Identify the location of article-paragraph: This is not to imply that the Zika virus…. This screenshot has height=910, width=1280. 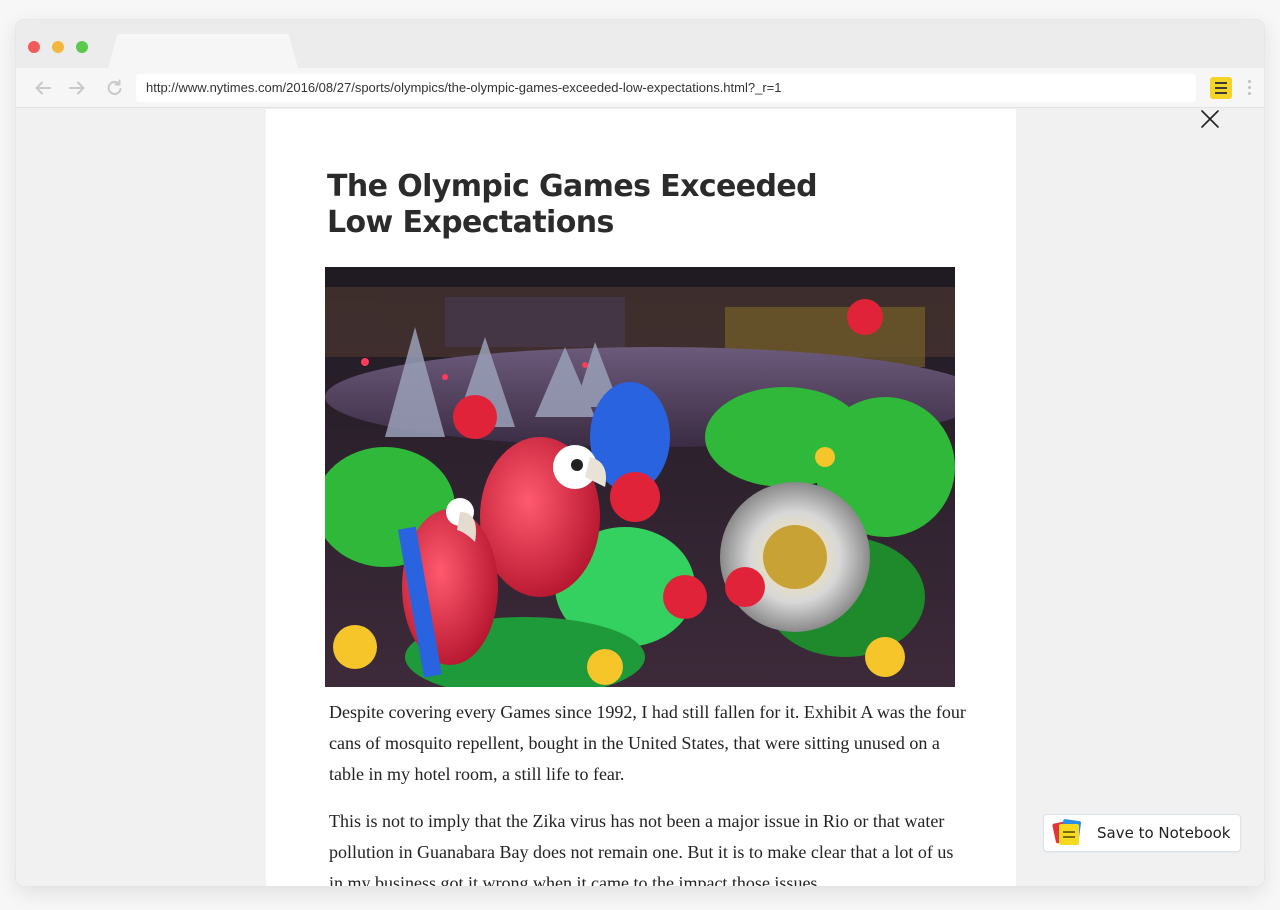
(641, 848).